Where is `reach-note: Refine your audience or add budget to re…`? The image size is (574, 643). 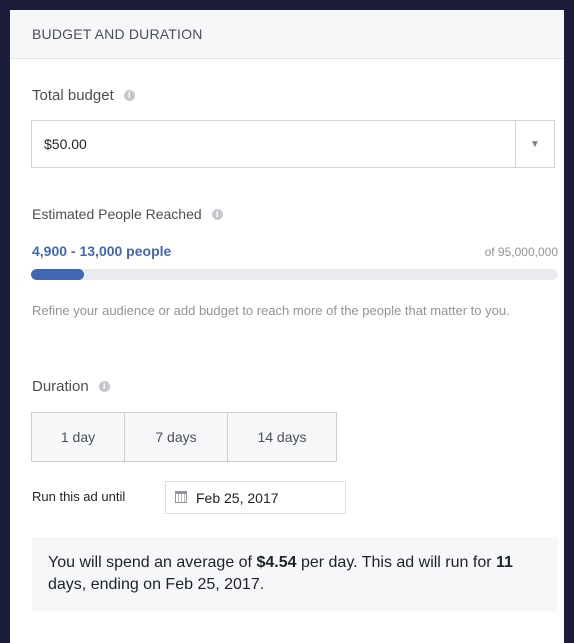 reach-note: Refine your audience or add budget to re… is located at coordinates (271, 310).